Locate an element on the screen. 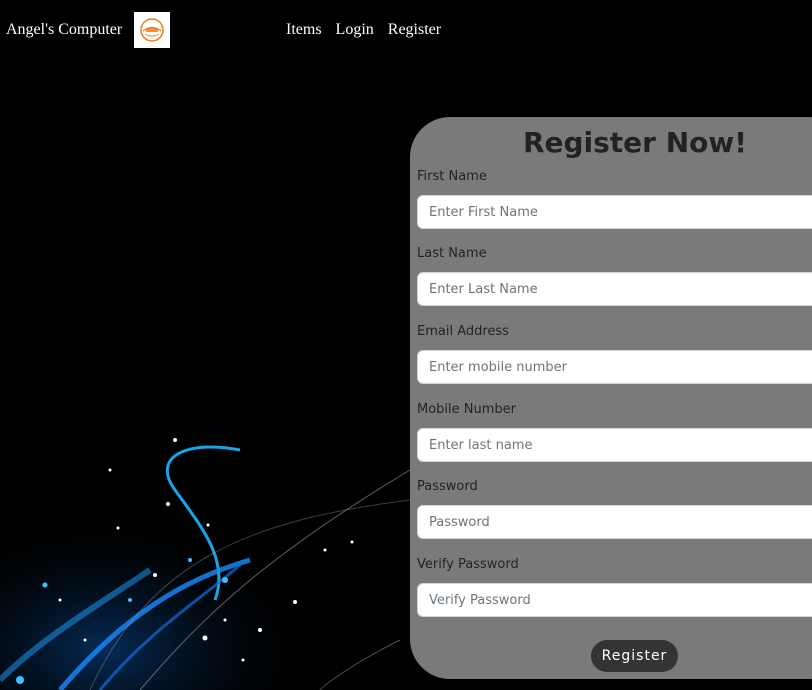  password-label: Password is located at coordinates (447, 486).